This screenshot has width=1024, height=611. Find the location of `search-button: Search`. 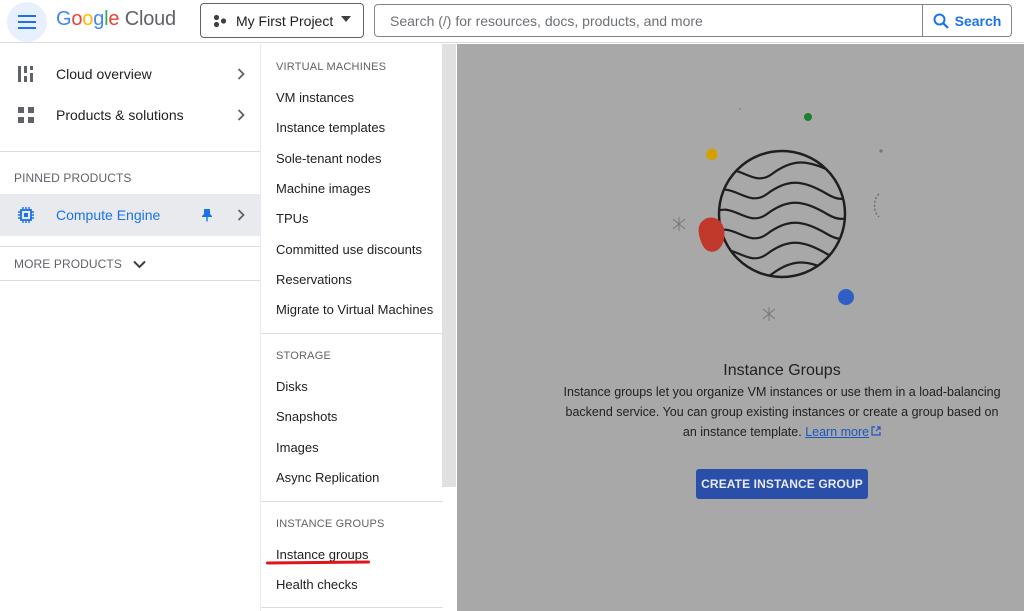

search-button: Search is located at coordinates (966, 20).